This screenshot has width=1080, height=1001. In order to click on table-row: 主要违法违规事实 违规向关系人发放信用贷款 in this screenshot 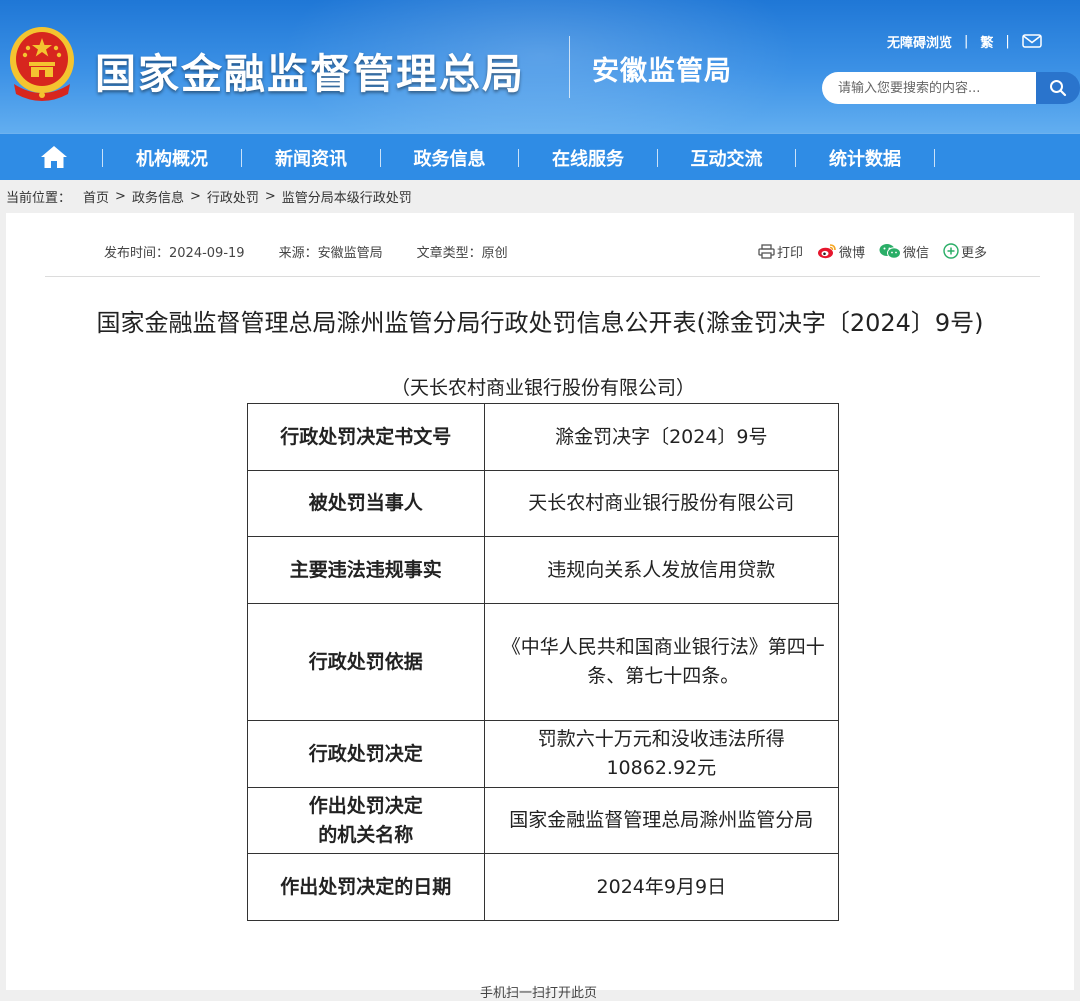, I will do `click(543, 570)`.